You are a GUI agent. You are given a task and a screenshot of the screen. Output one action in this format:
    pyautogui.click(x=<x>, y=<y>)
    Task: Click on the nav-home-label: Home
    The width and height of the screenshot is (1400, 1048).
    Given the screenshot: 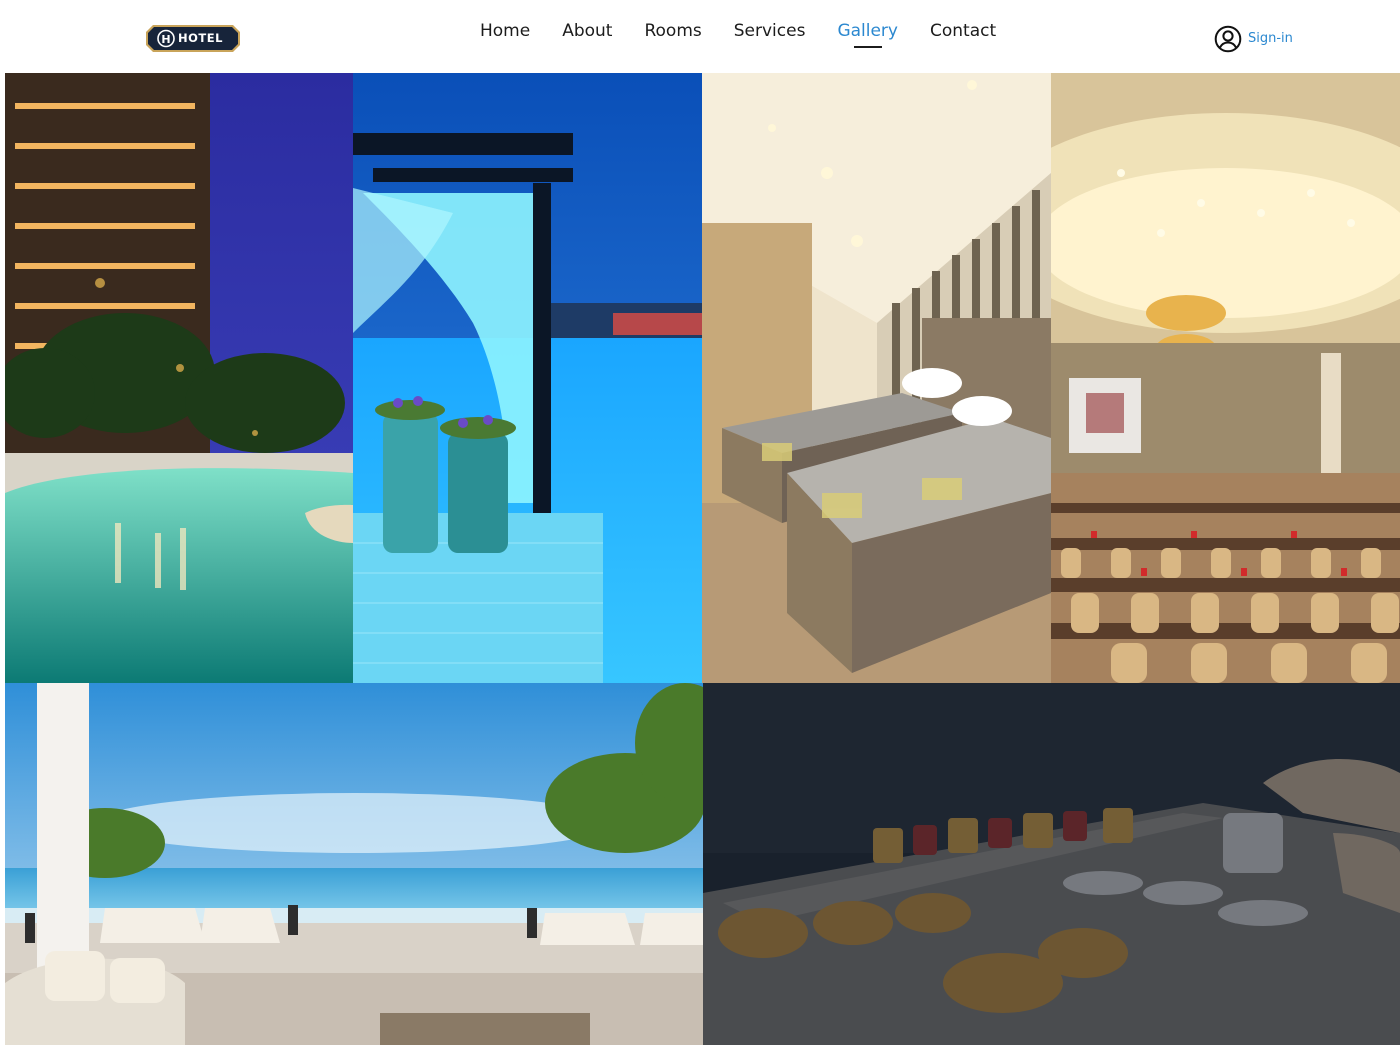 What is the action you would take?
    pyautogui.click(x=505, y=31)
    